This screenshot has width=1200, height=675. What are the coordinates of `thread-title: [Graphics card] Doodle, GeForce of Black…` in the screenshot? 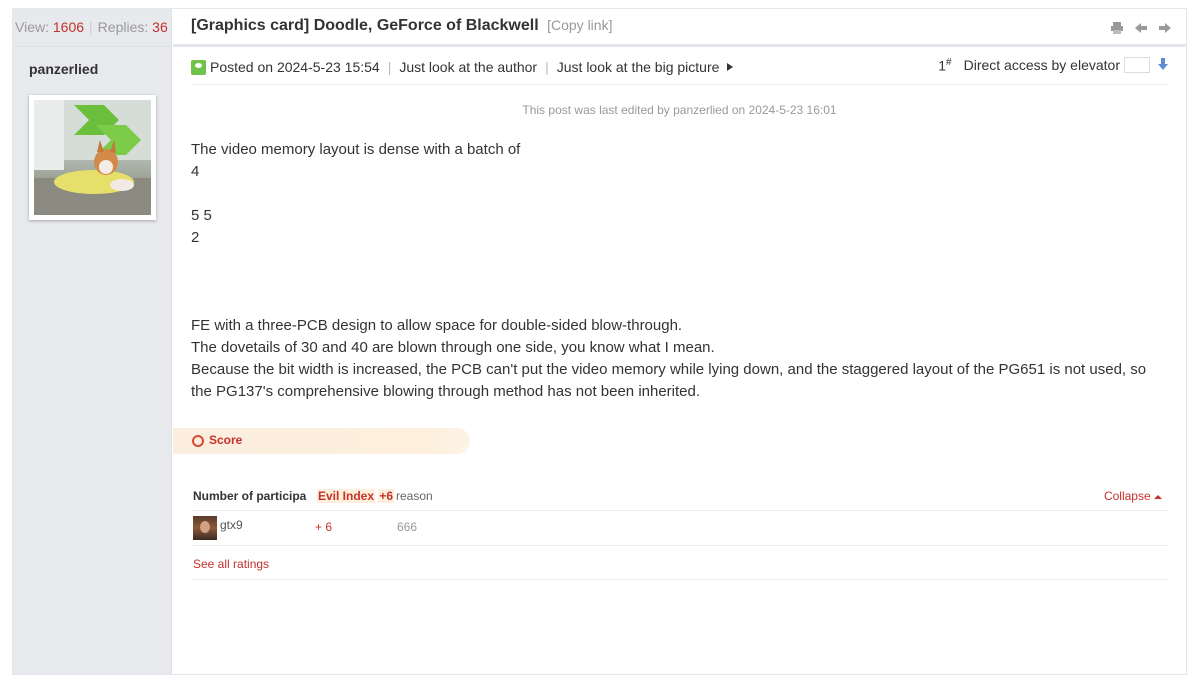 It's located at (401, 26).